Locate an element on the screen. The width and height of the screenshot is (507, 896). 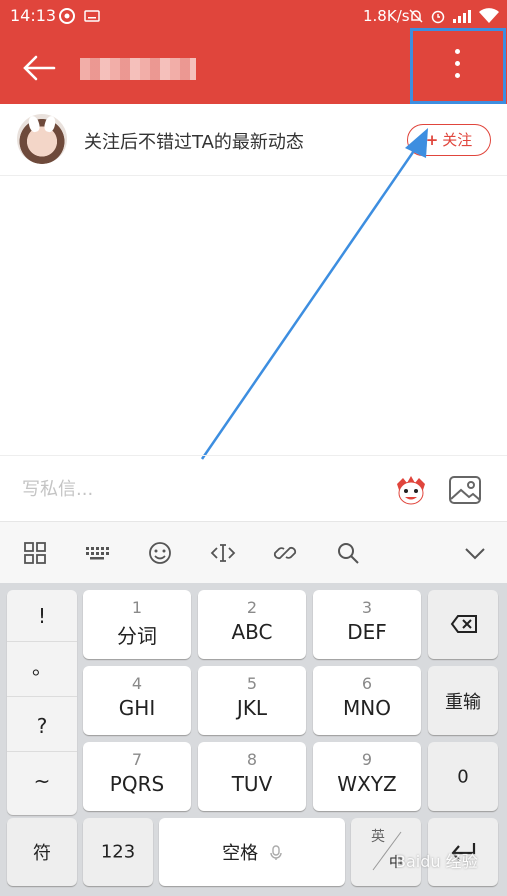
follow-prompt-row: 关注后不错过TA的最新动态 + 关注 is located at coordinates (253, 140).